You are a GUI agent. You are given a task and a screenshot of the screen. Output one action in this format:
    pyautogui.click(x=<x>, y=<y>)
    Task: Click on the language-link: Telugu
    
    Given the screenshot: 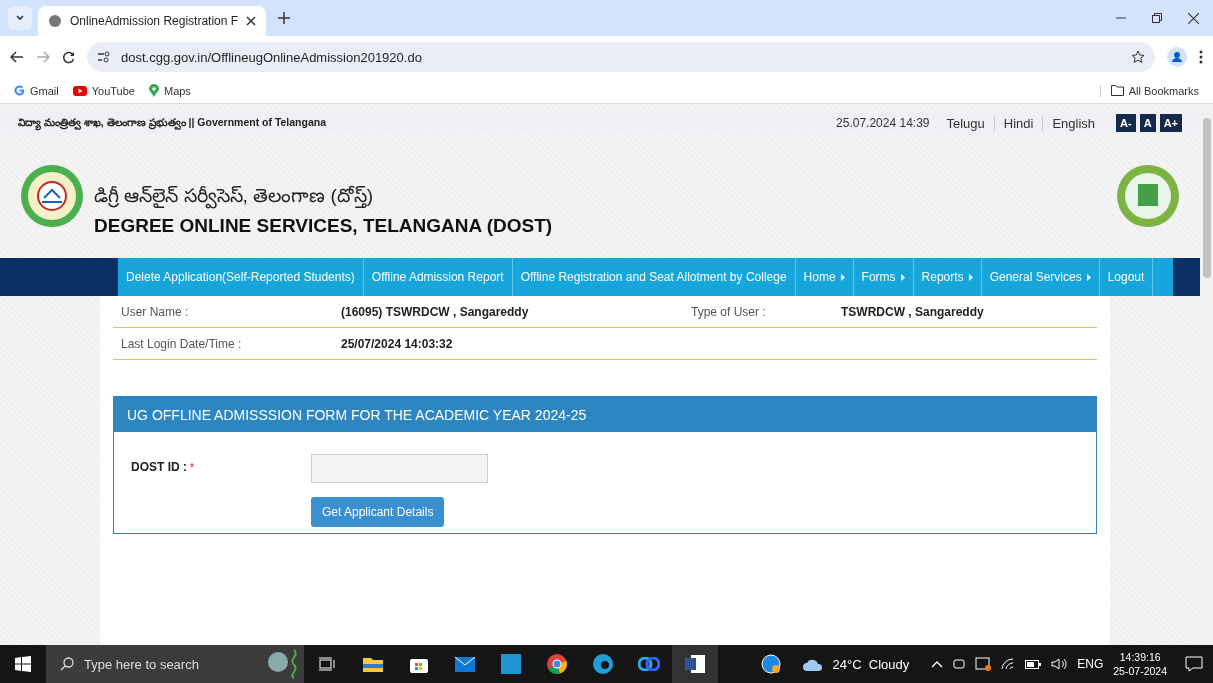 What is the action you would take?
    pyautogui.click(x=965, y=123)
    